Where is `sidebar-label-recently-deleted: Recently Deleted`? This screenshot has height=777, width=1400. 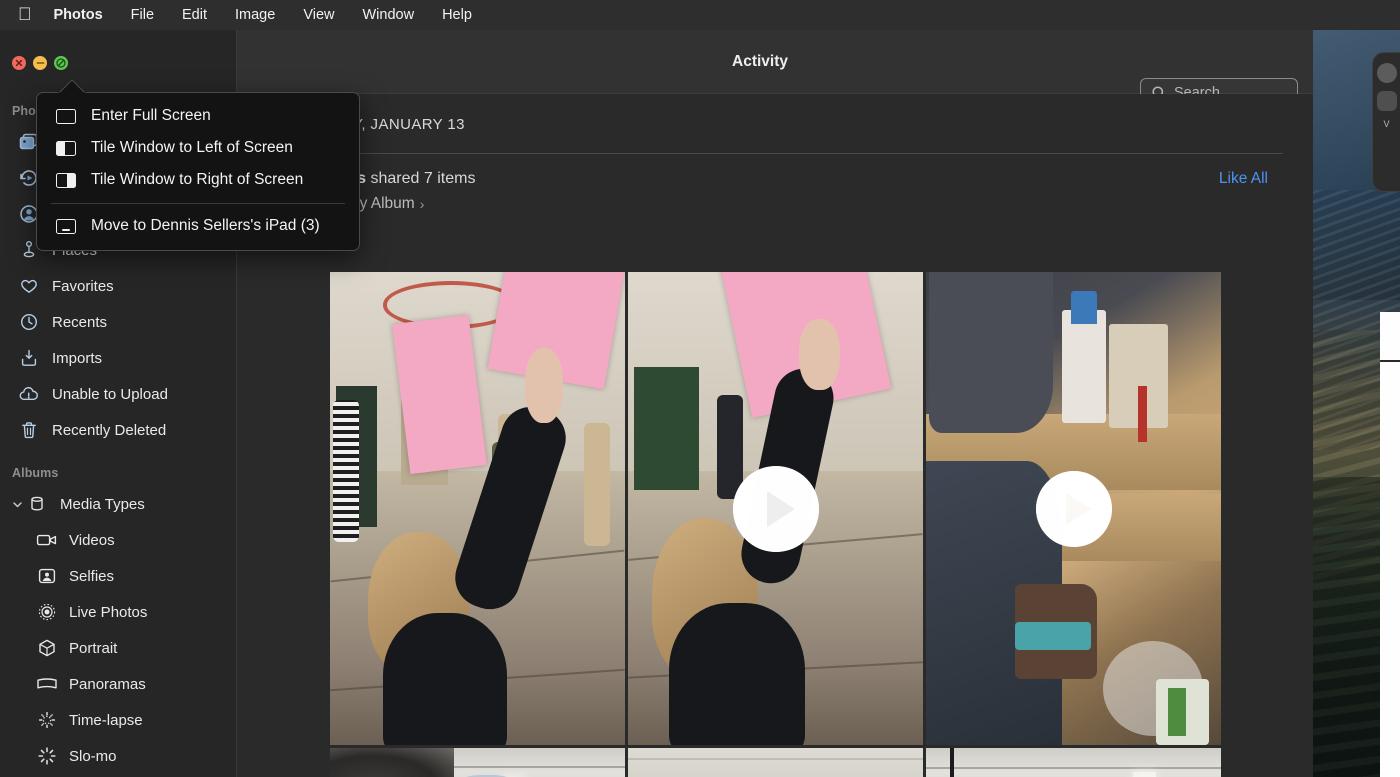 sidebar-label-recently-deleted: Recently Deleted is located at coordinates (109, 430).